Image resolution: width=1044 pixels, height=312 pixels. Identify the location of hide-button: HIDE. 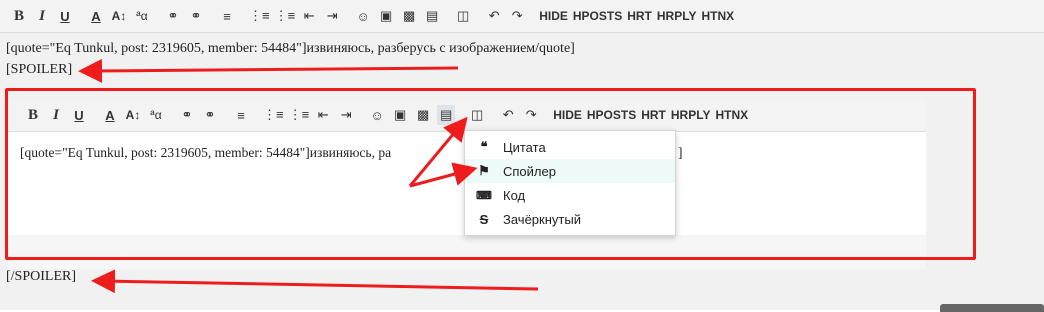
(553, 16).